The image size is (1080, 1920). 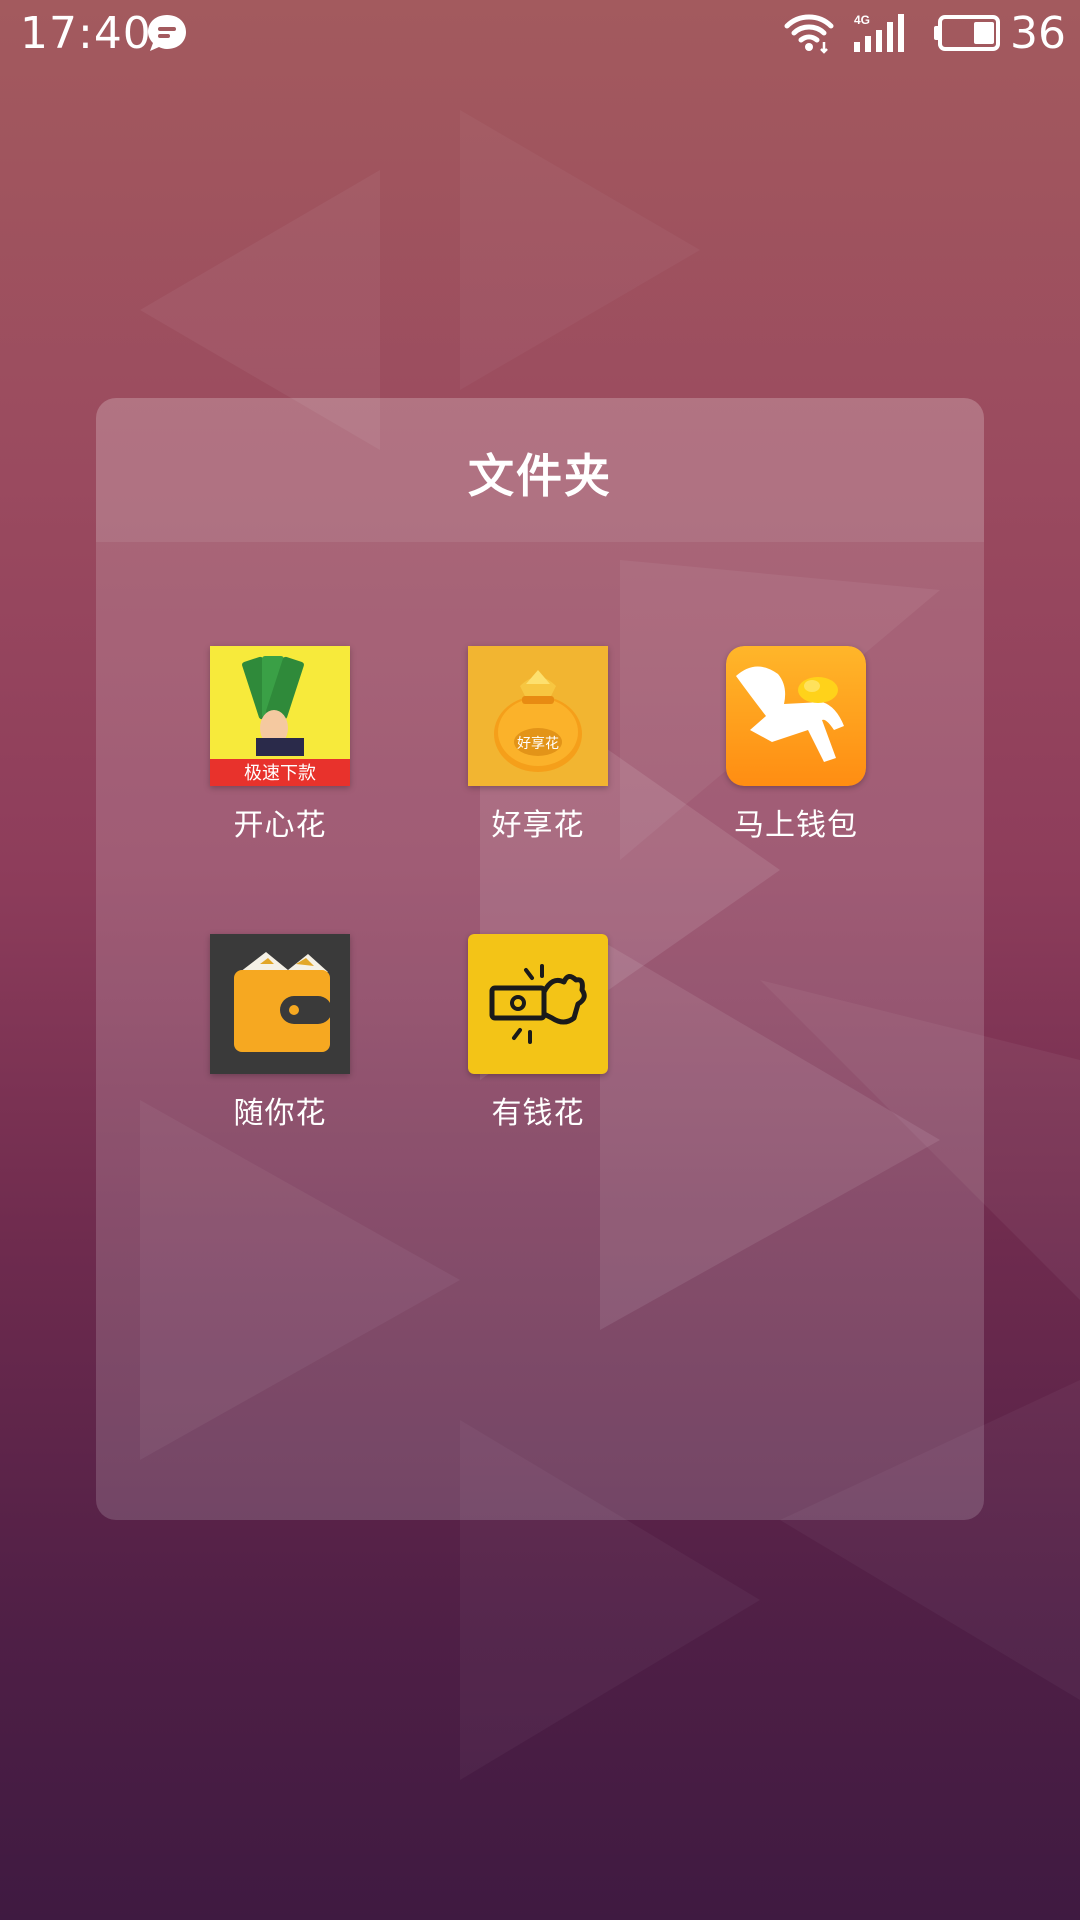 What do you see at coordinates (809, 35) in the screenshot?
I see `wifi-icon` at bounding box center [809, 35].